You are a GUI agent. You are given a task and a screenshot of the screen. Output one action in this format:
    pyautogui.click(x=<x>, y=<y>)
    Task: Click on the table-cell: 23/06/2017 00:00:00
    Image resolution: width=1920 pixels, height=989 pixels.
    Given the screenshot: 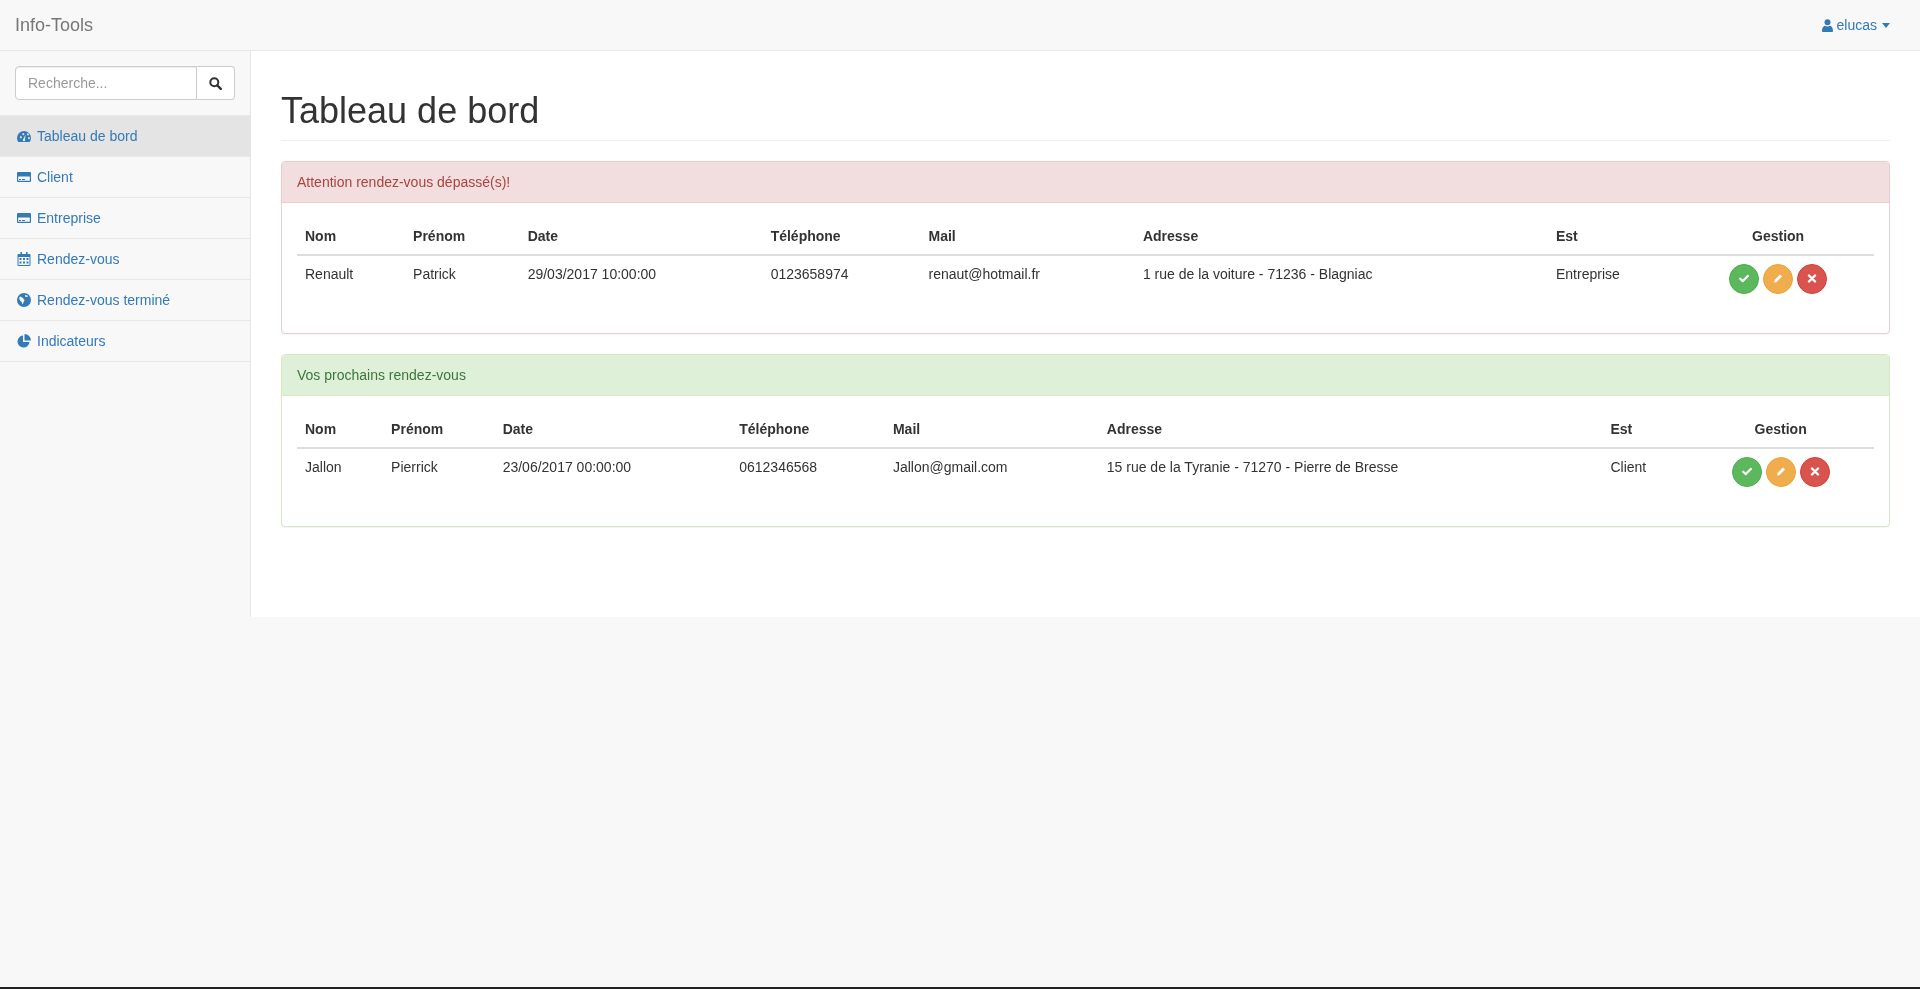 What is the action you would take?
    pyautogui.click(x=613, y=471)
    